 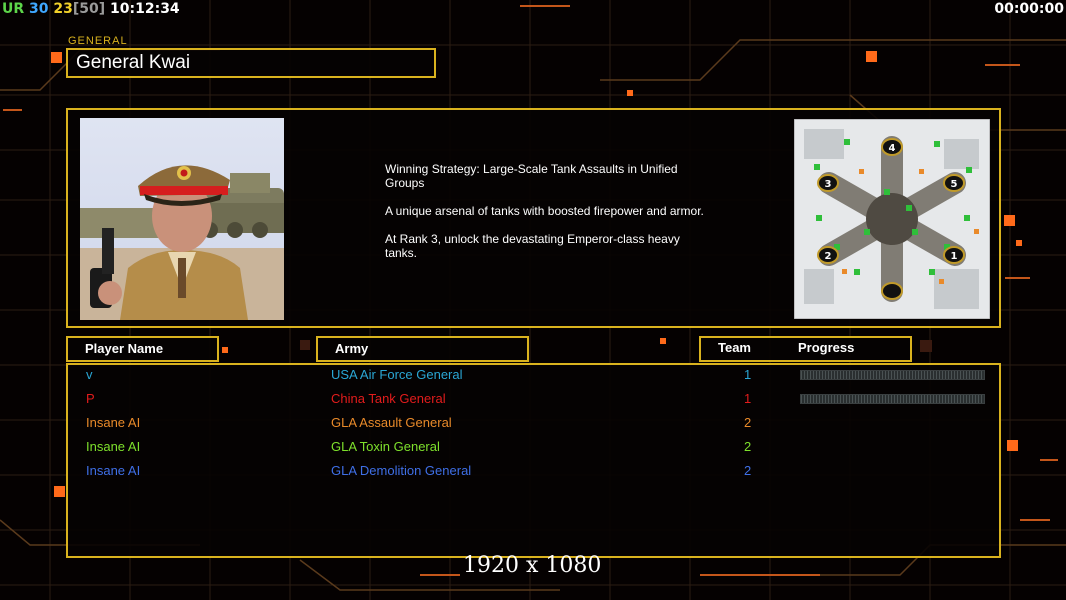 I want to click on general-portrait, so click(x=182, y=219).